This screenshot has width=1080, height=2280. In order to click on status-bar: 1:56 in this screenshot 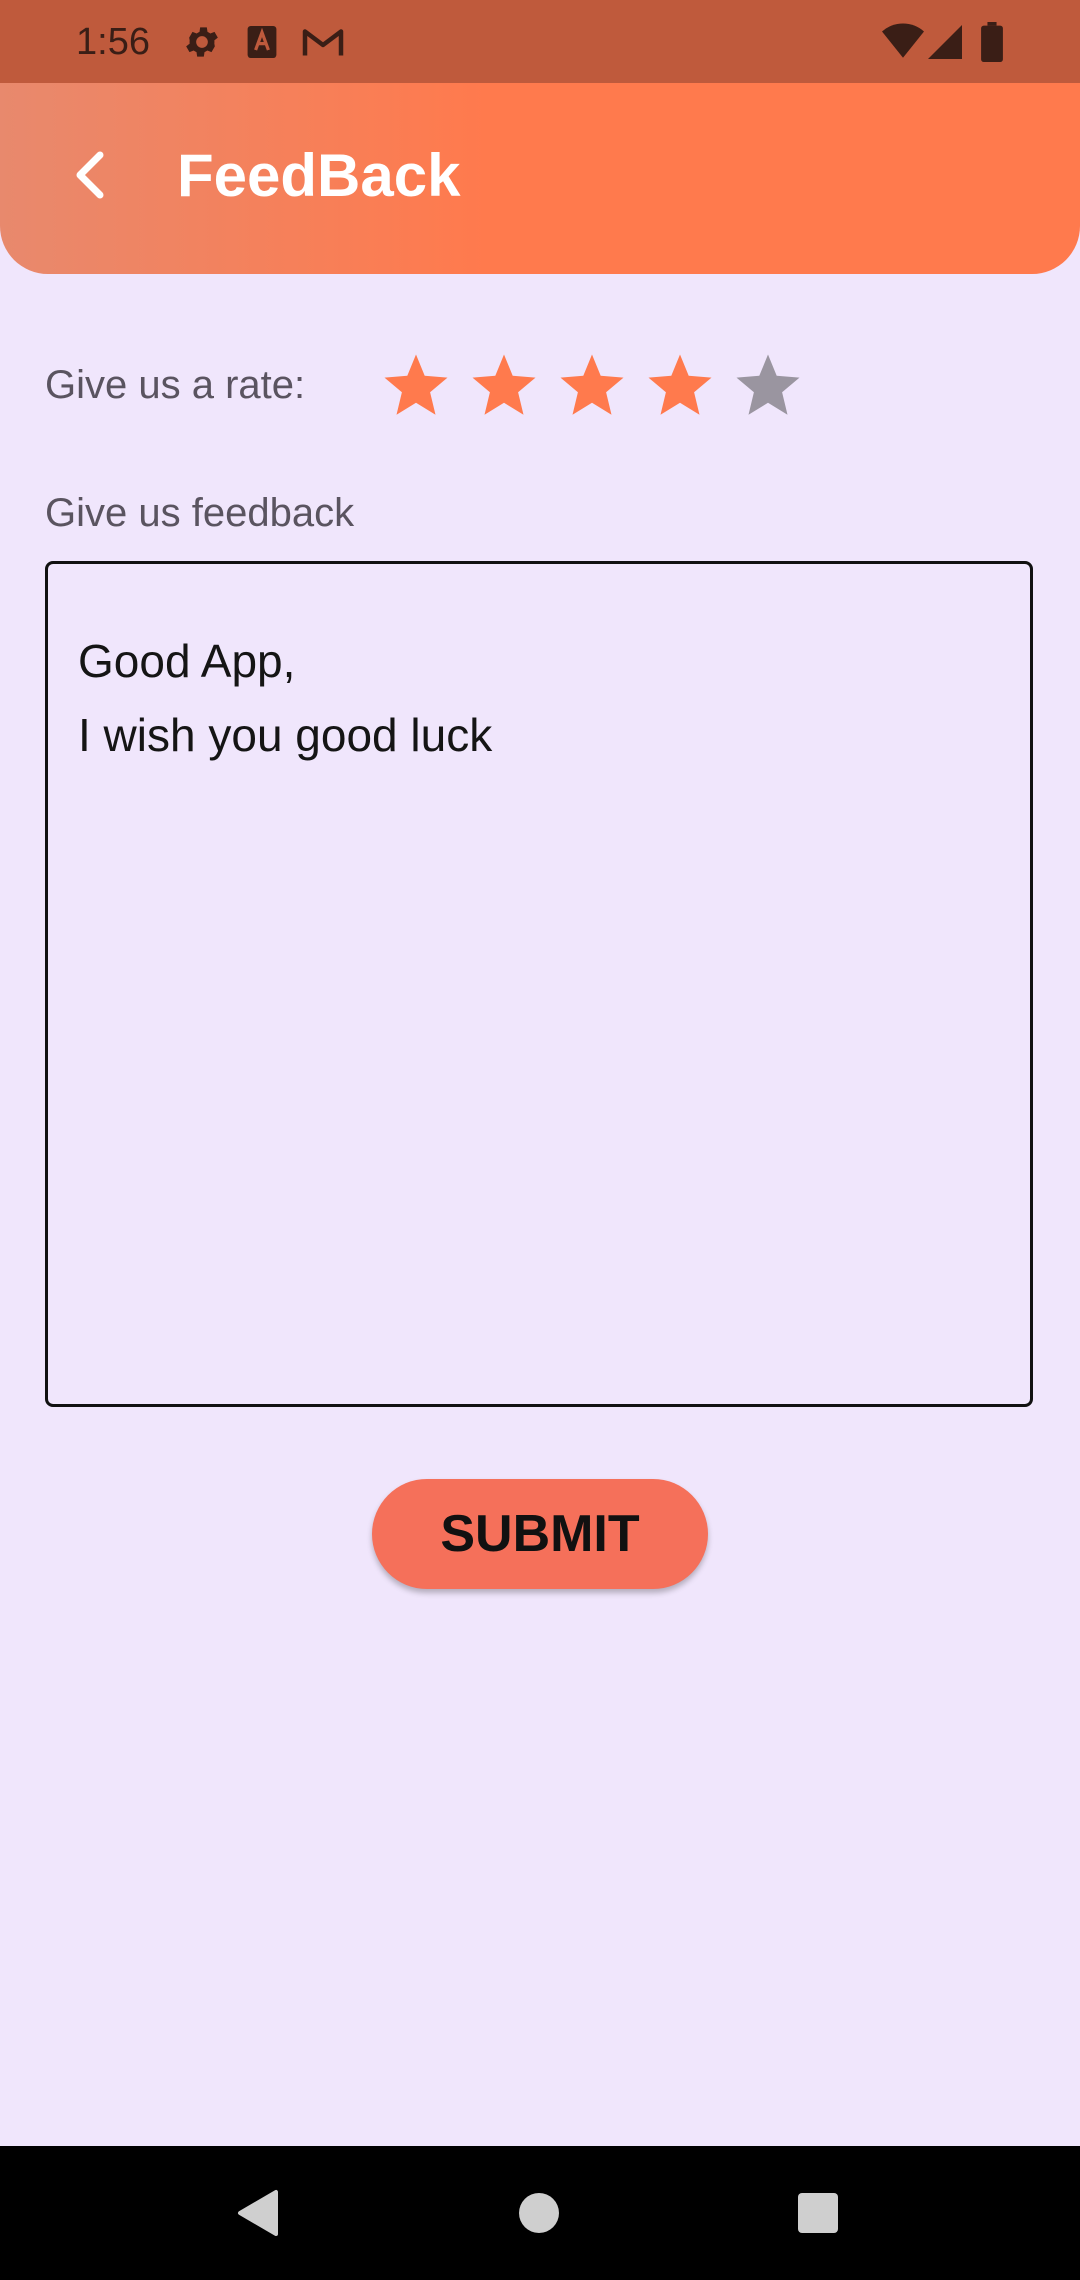, I will do `click(540, 41)`.